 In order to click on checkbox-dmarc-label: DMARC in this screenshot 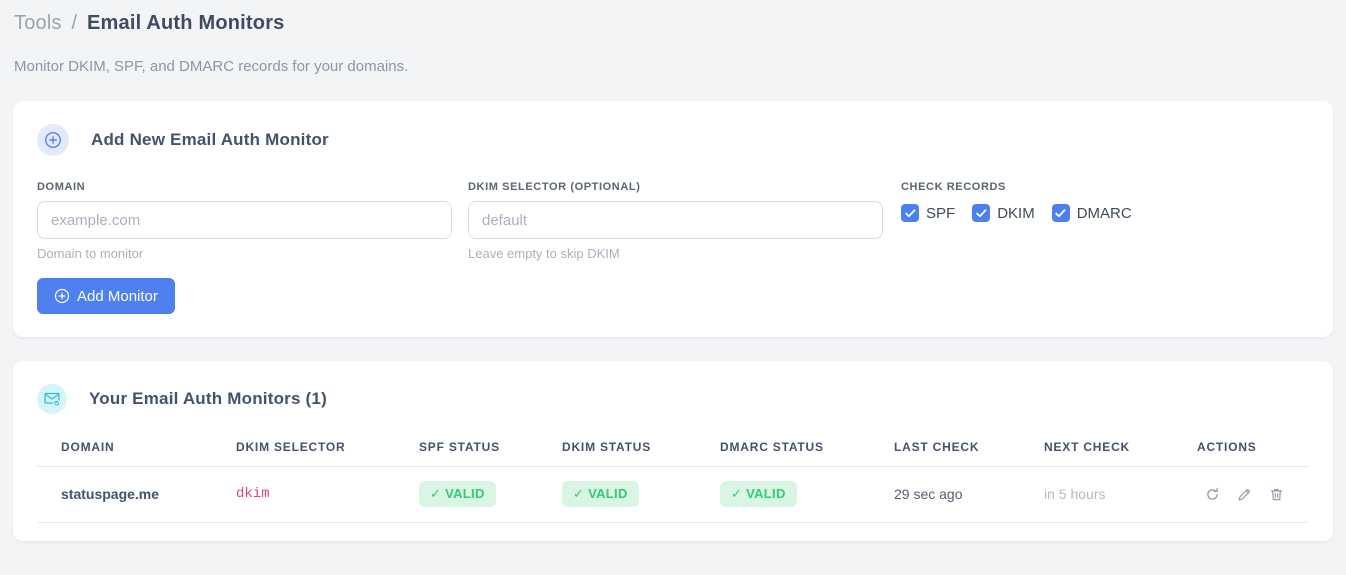, I will do `click(1104, 213)`.